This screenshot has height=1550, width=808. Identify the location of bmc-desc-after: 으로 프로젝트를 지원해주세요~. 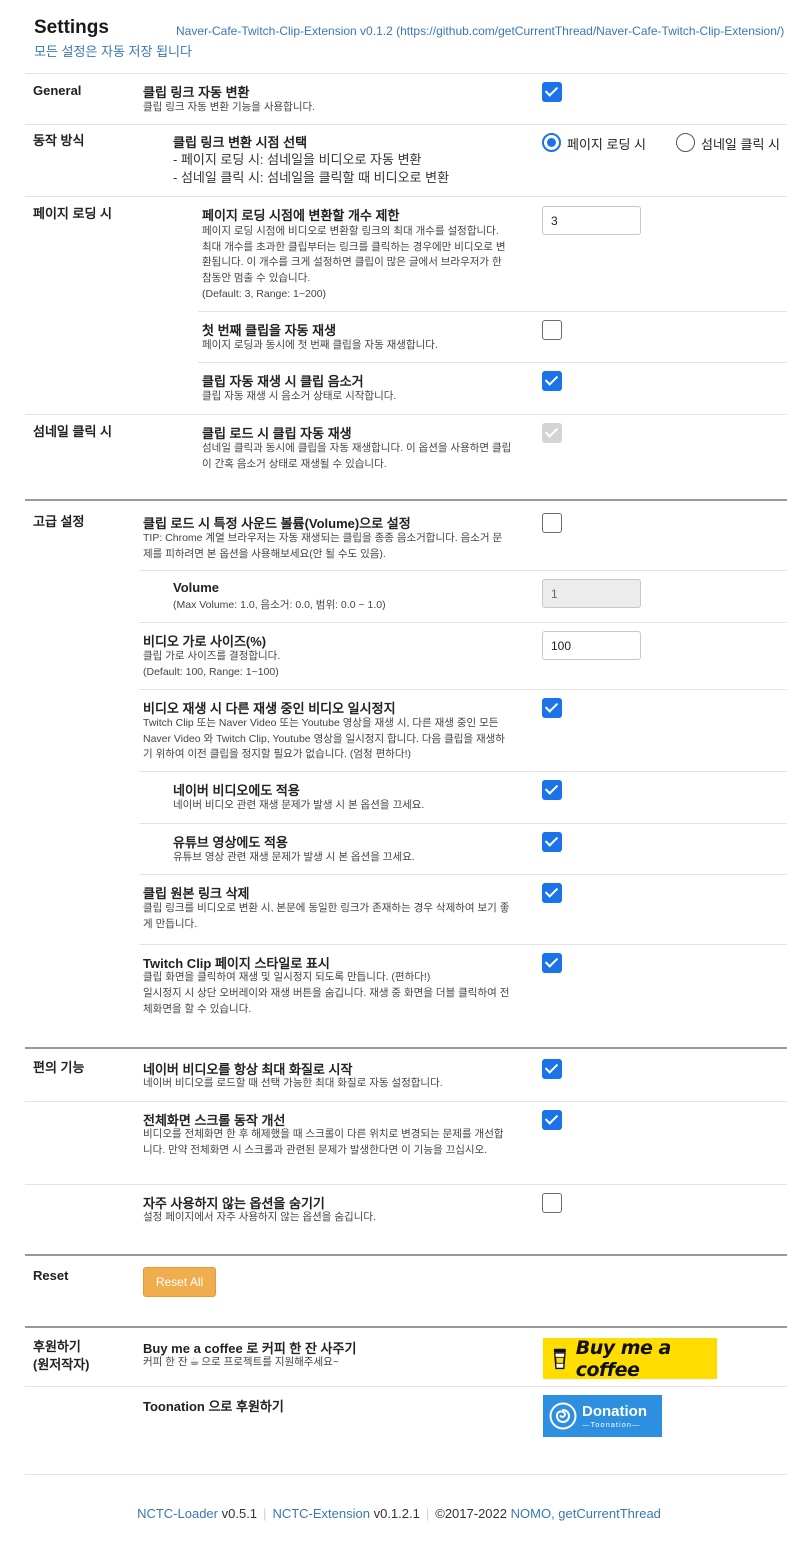
(270, 1362).